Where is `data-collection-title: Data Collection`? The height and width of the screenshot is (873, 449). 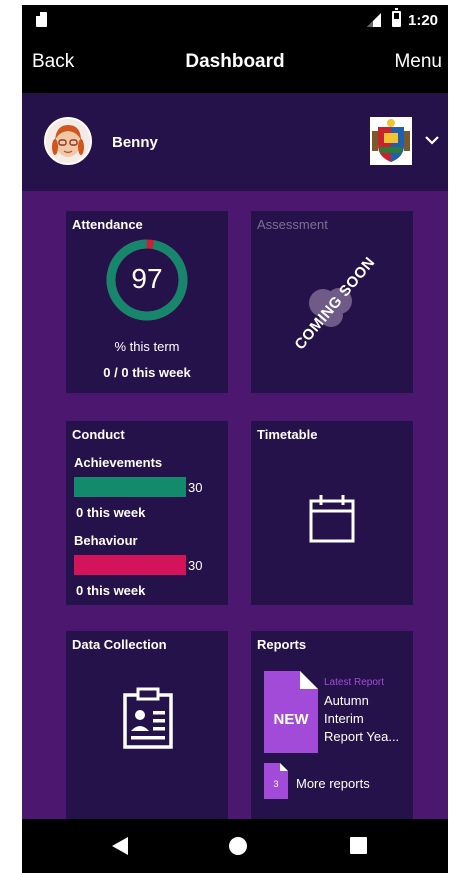 data-collection-title: Data Collection is located at coordinates (119, 644).